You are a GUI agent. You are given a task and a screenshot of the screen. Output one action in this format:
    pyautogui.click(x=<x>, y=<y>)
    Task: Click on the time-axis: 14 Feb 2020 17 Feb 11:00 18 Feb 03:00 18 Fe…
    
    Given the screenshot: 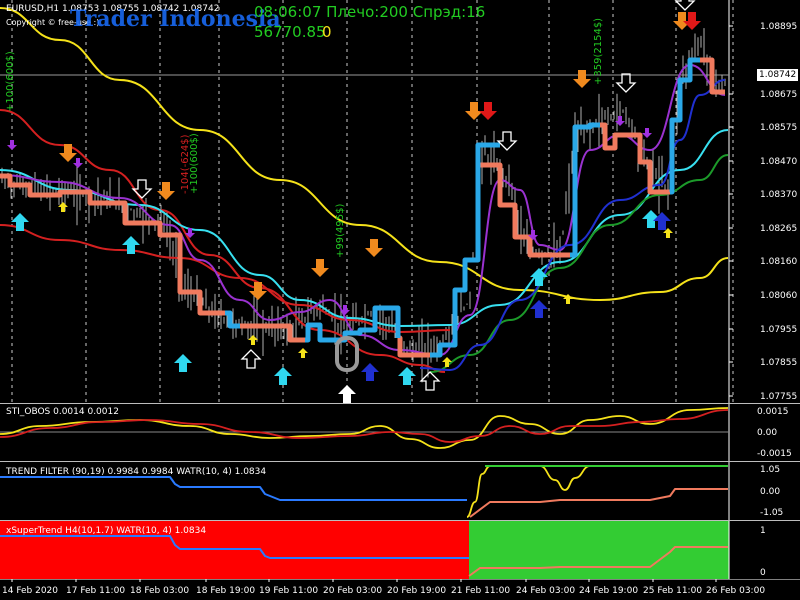 What is the action you would take?
    pyautogui.click(x=400, y=587)
    